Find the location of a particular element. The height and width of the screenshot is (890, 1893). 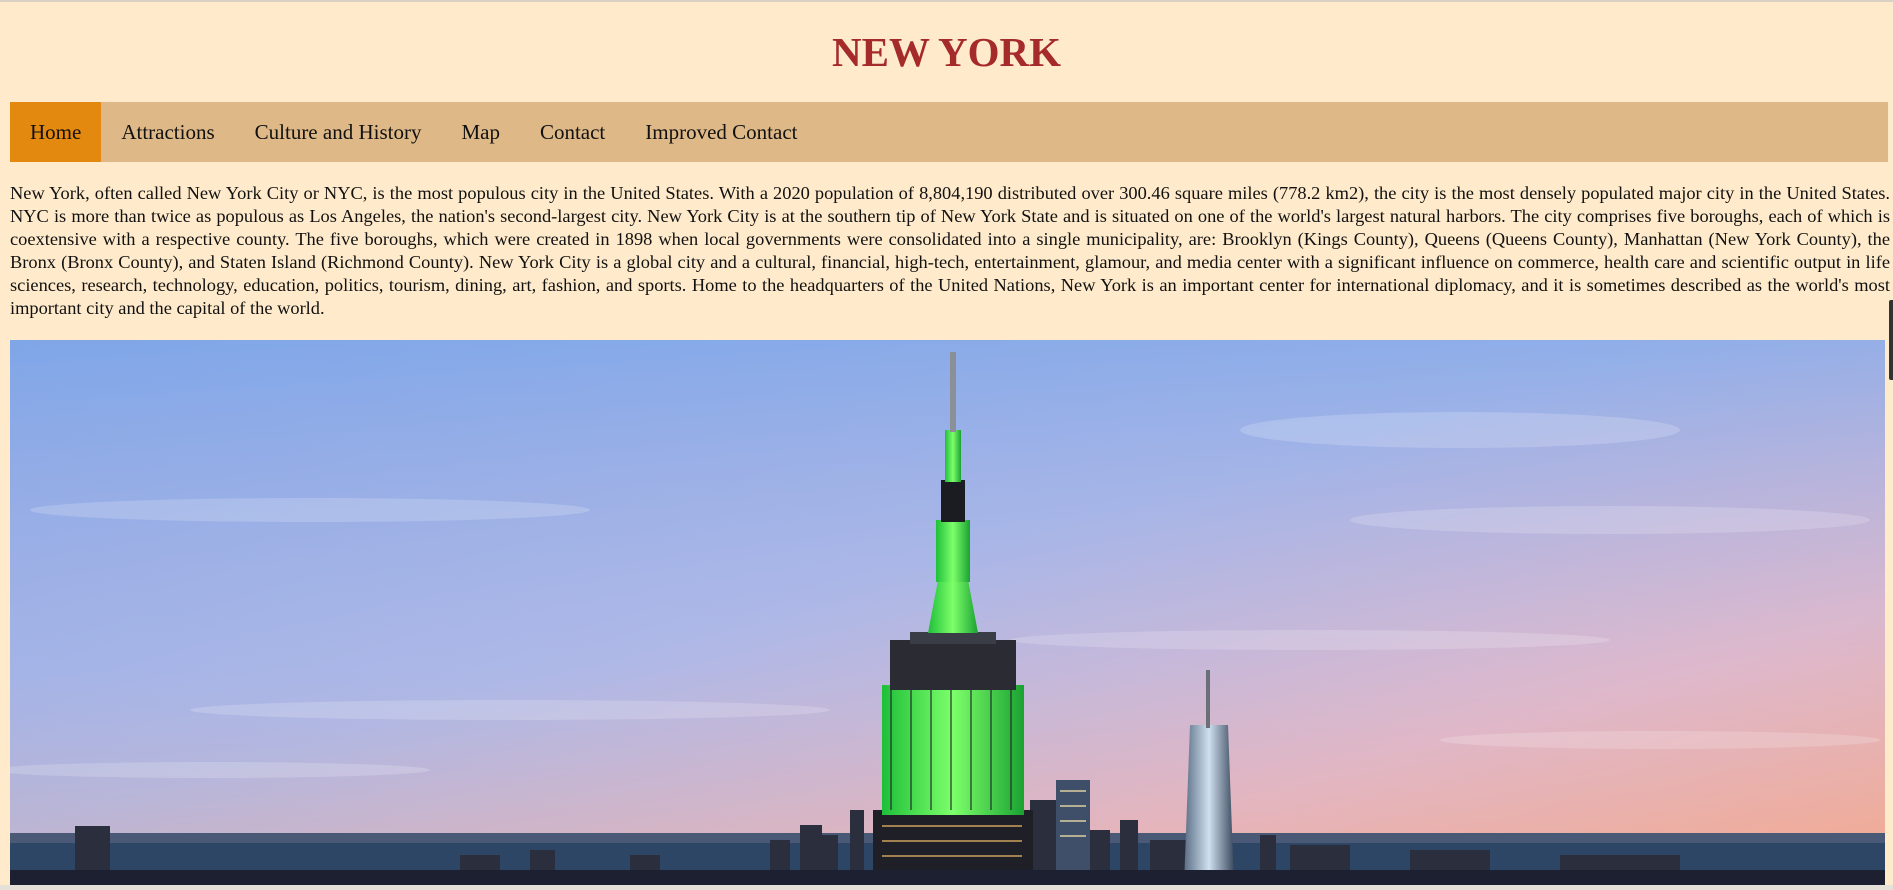

top-border is located at coordinates (946, 1).